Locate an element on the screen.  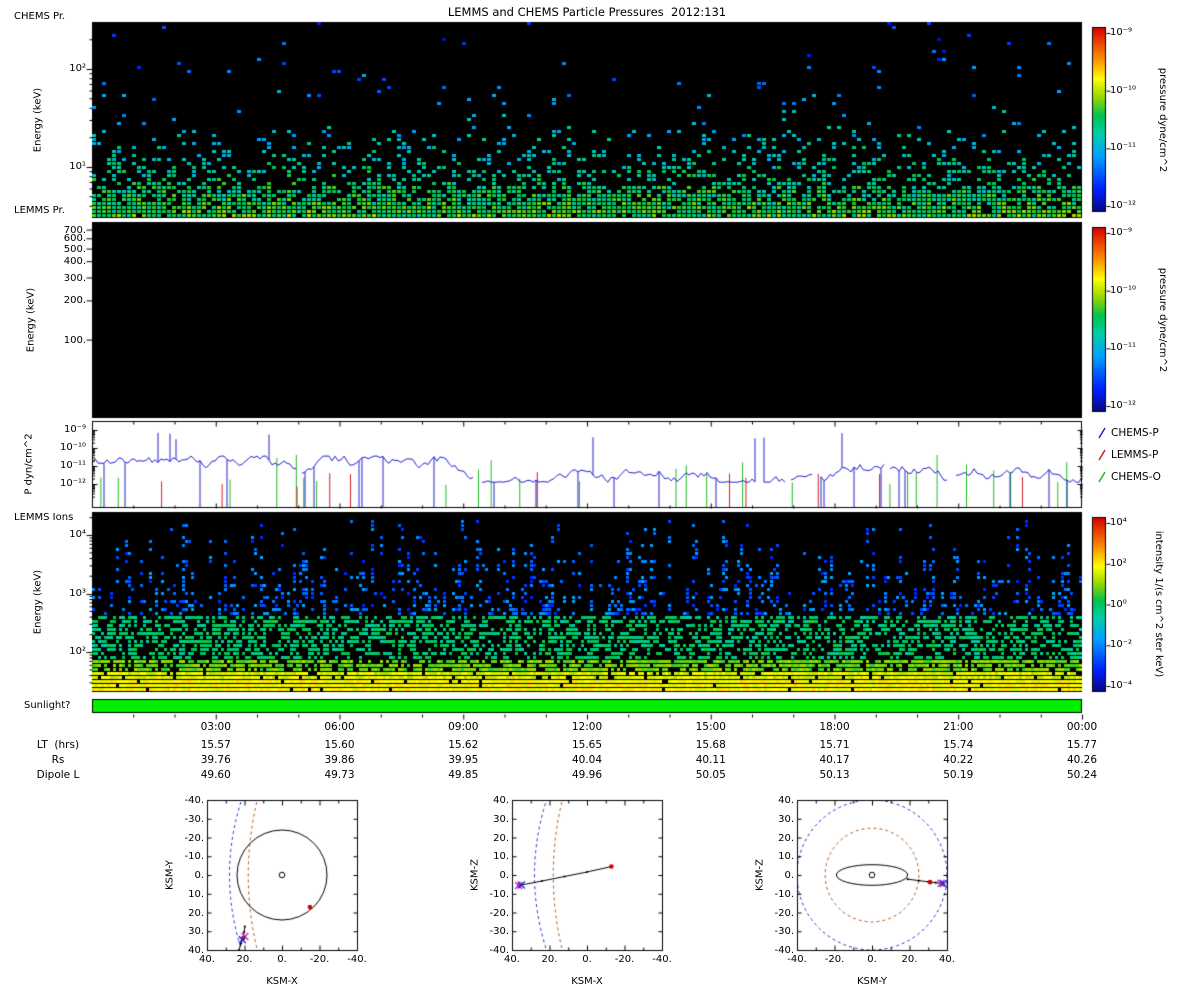
orbit-xtick-label: 0. is located at coordinates (282, 959).